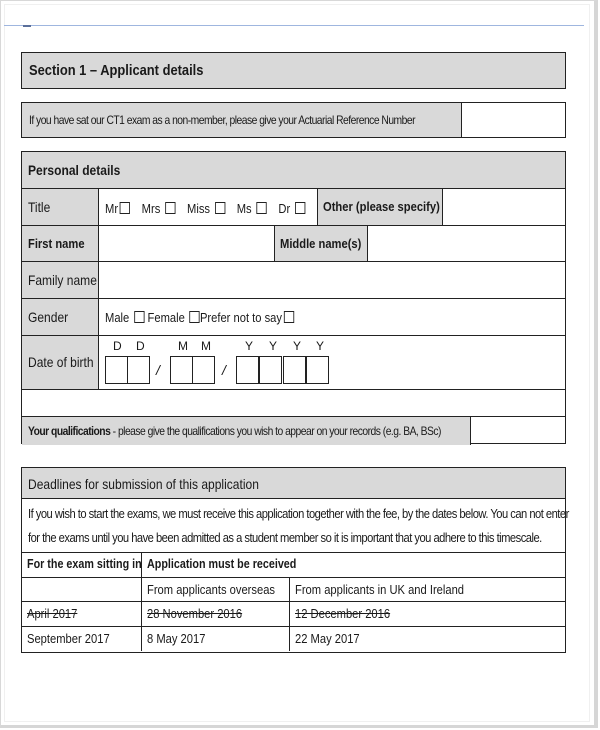  Describe the element at coordinates (82, 589) in the screenshot. I see `subheader-empty-cell` at that location.